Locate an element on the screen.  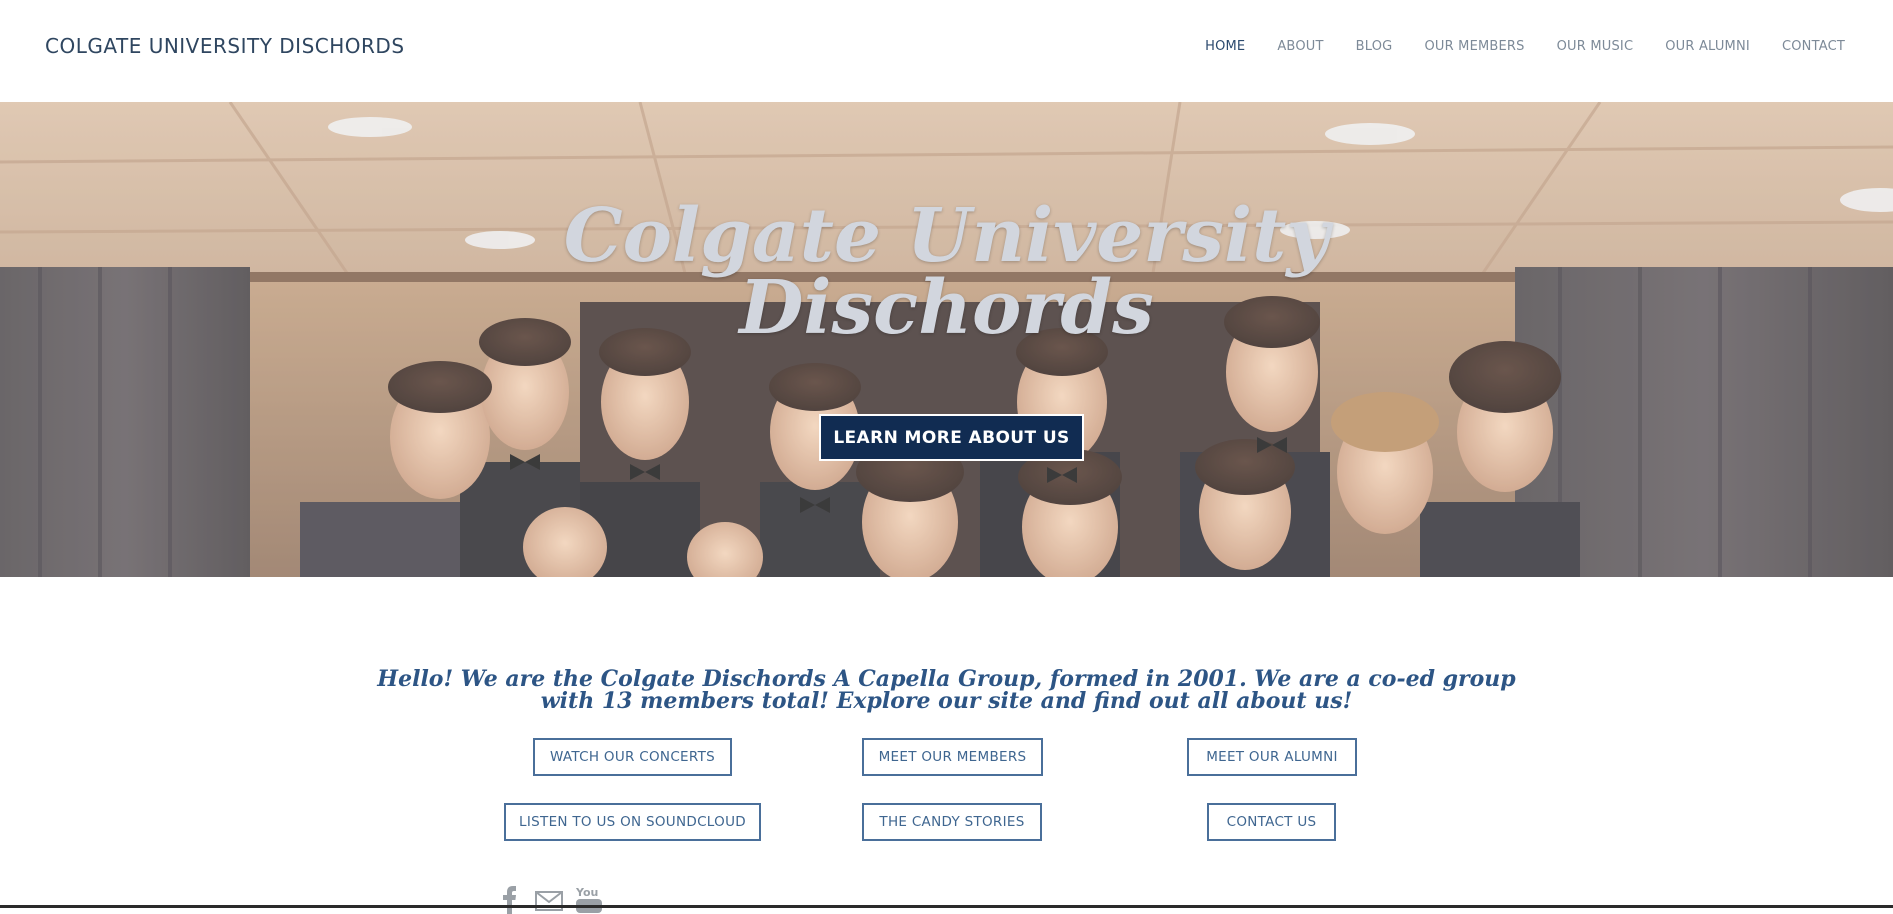
nav-item-about: ABOUT is located at coordinates (1300, 46).